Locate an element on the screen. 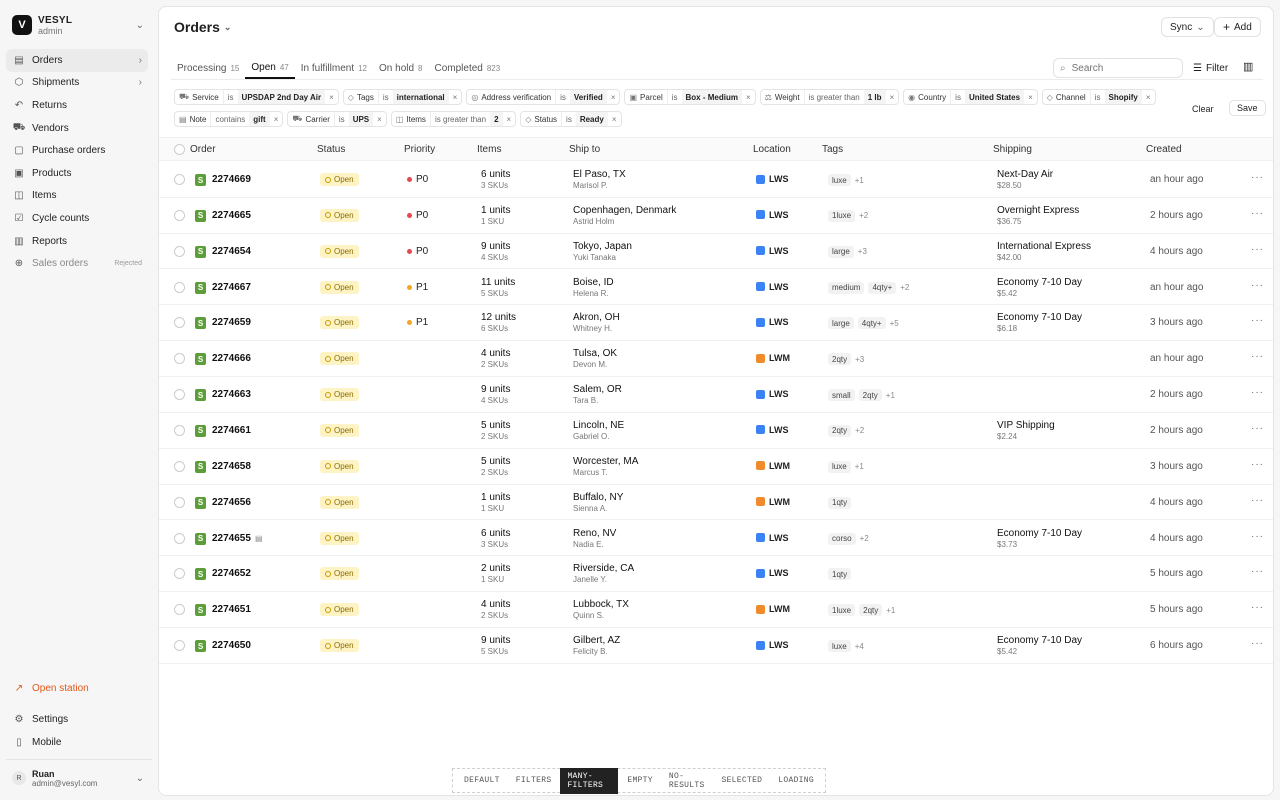 The width and height of the screenshot is (1280, 800). sidebar-item-products: ▣ Products is located at coordinates (77, 173).